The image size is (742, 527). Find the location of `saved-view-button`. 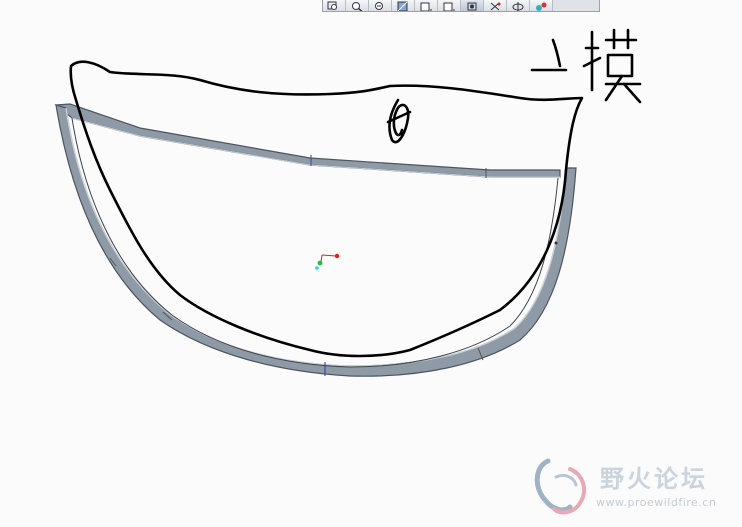

saved-view-button is located at coordinates (426, 5).